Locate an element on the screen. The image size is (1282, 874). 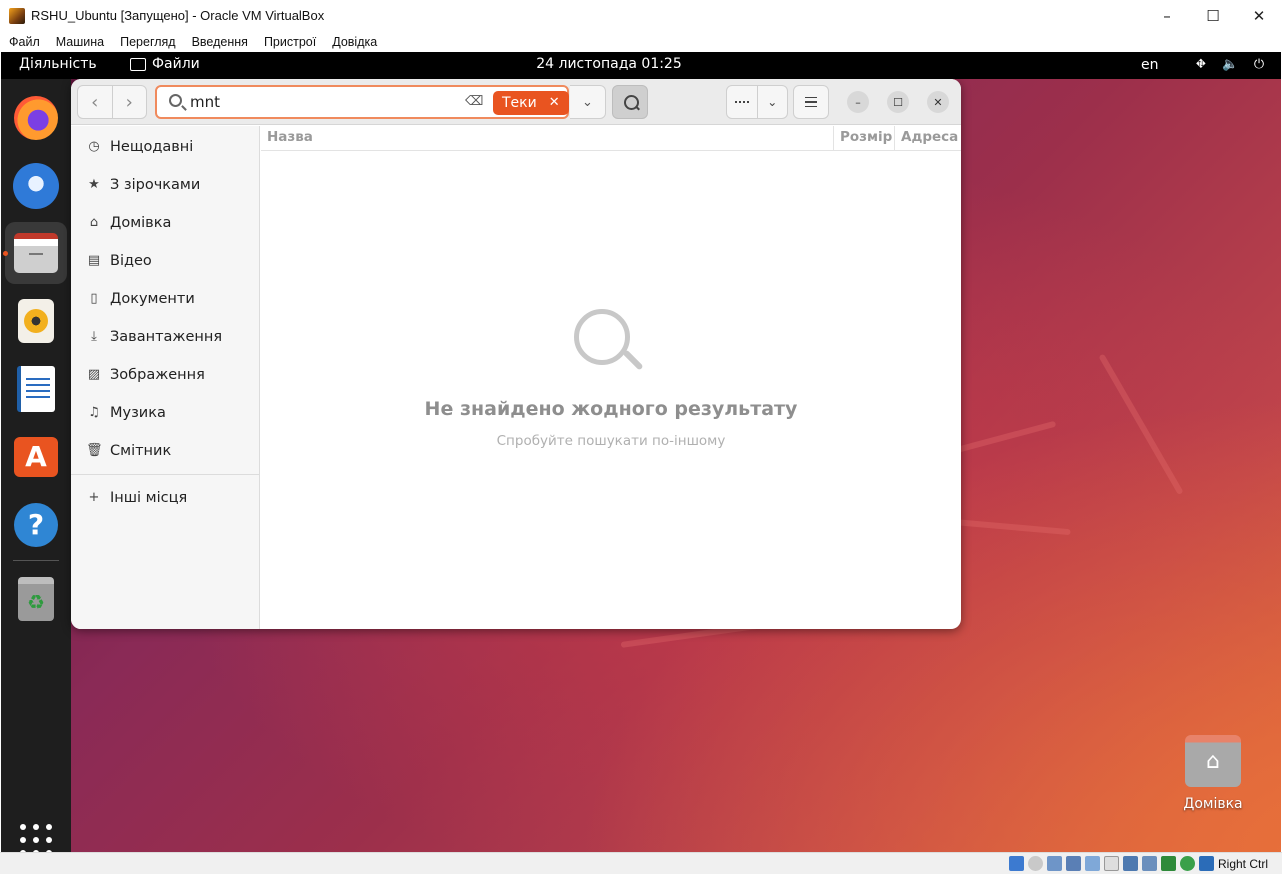
filter-chip: Теки ✕ is located at coordinates (531, 103).